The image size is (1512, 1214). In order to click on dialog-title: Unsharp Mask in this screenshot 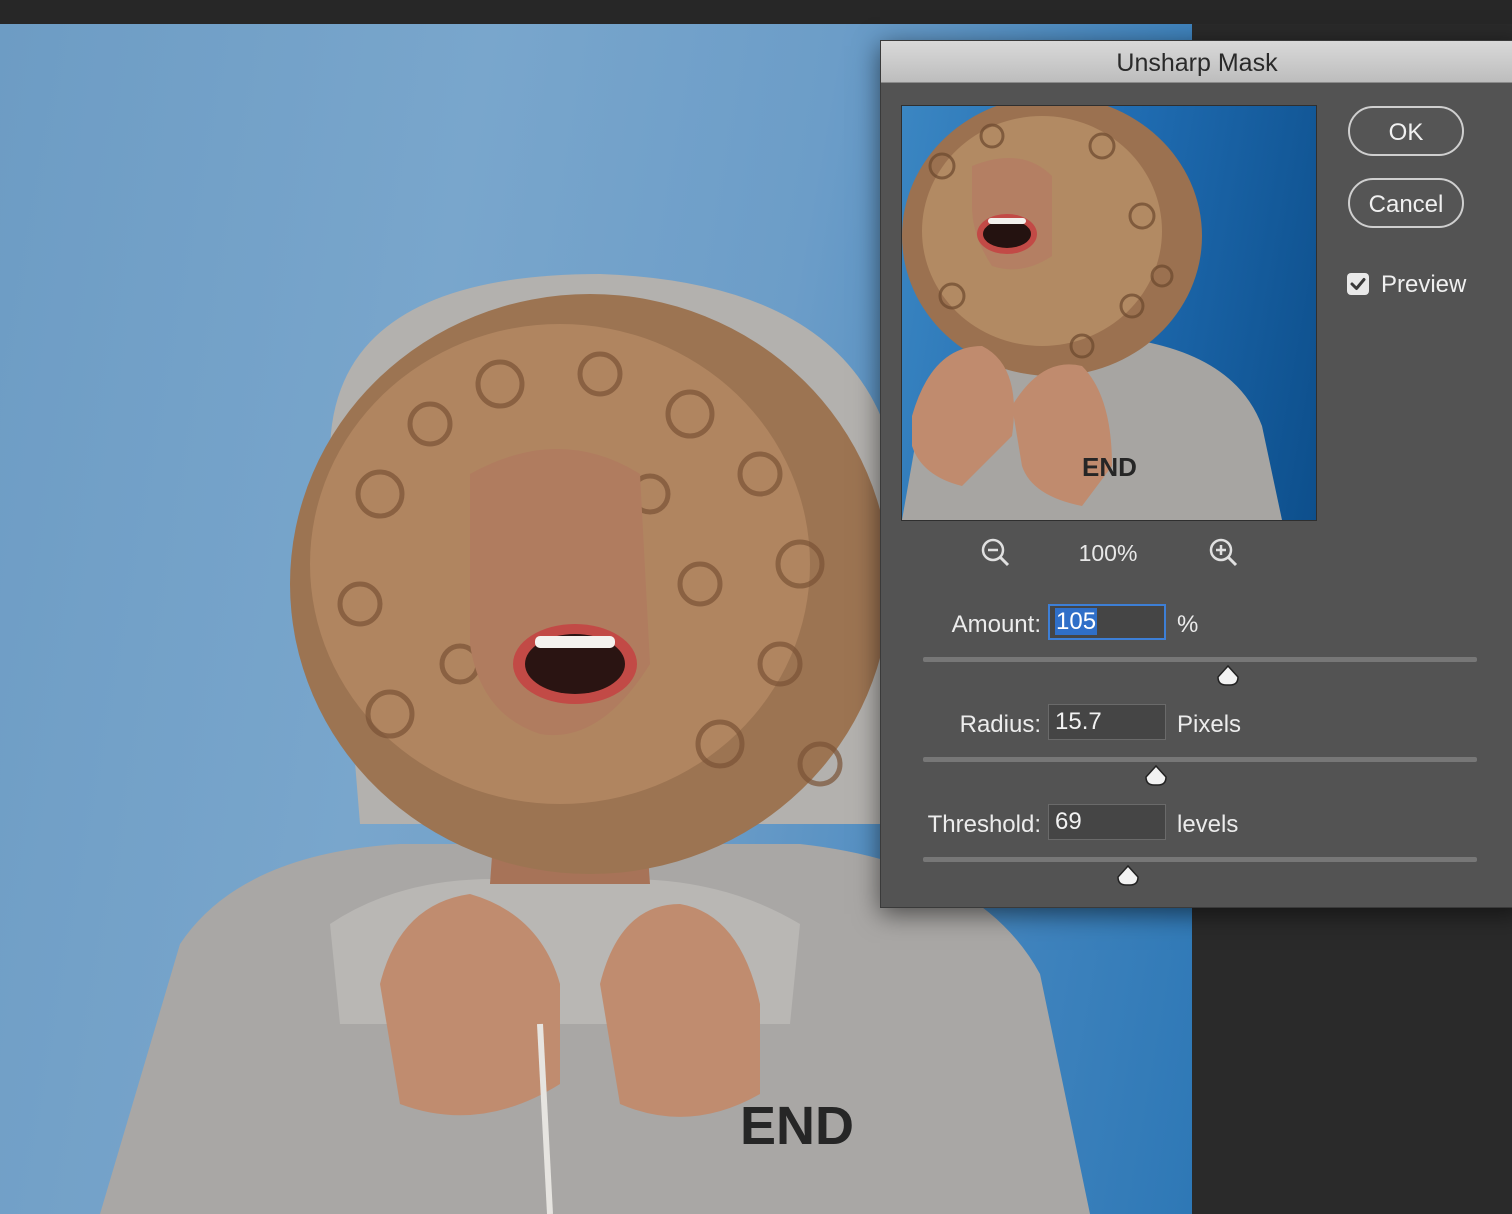, I will do `click(1196, 62)`.